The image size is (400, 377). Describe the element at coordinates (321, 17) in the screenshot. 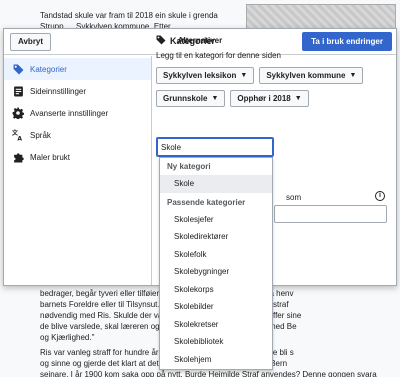

I see `article-image` at that location.